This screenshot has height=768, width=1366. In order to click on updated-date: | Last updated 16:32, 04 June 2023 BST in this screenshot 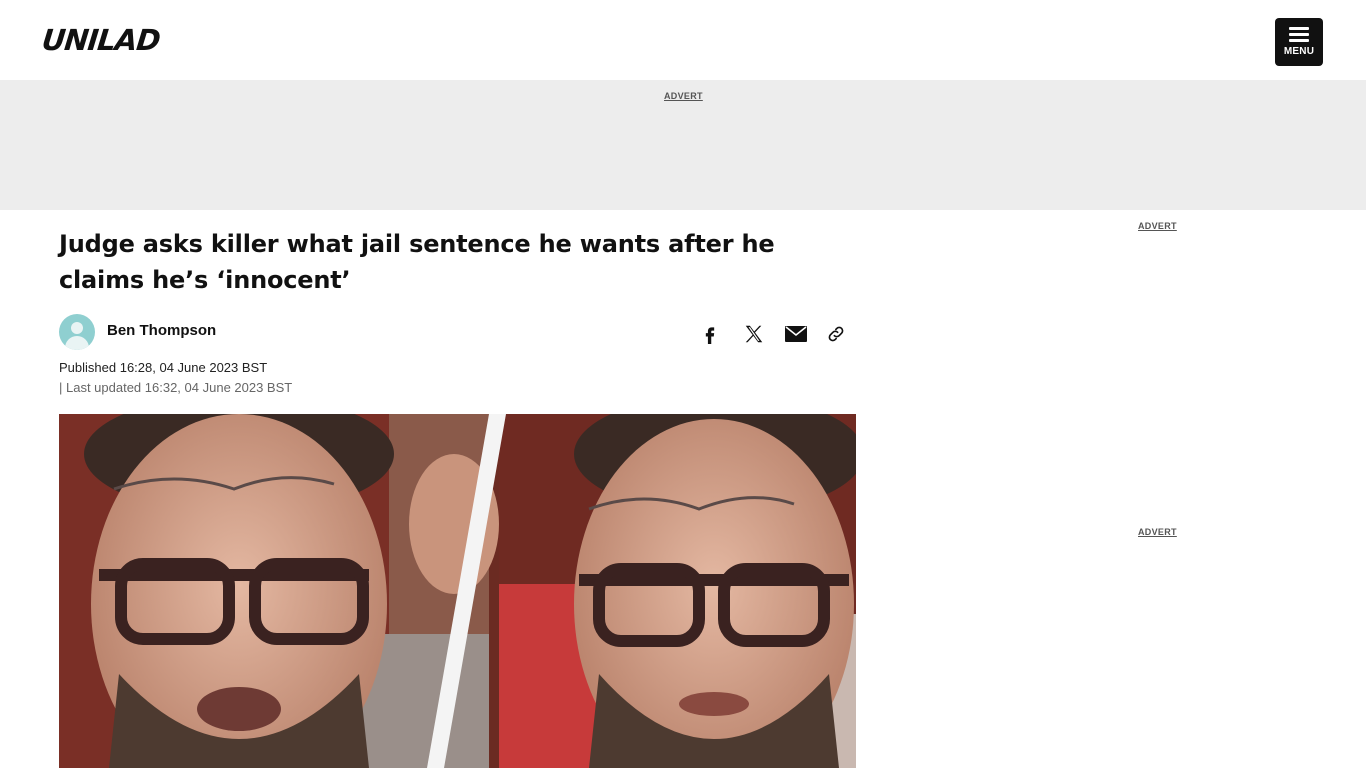, I will do `click(176, 387)`.